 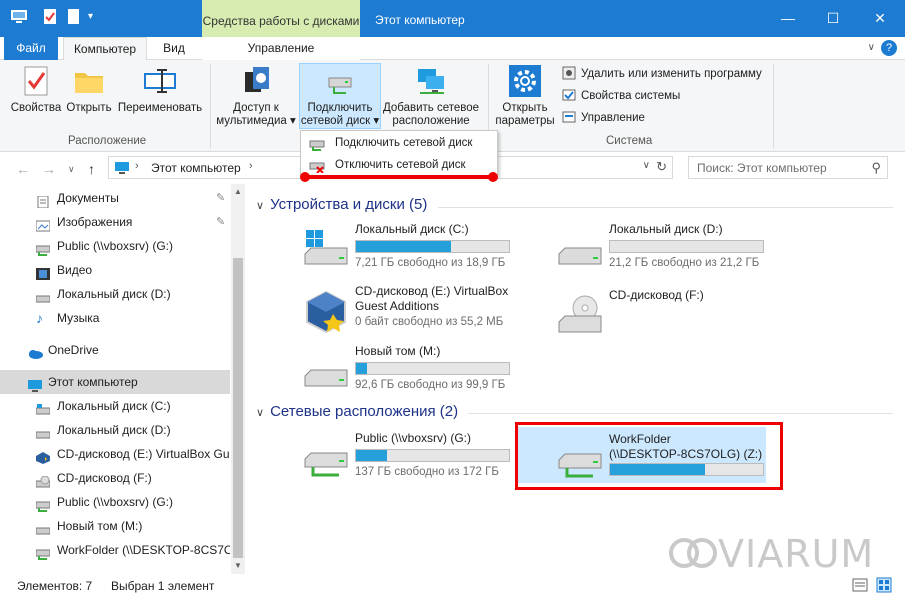 What do you see at coordinates (646, 165) in the screenshot?
I see `address-dropdown-icon: ∨` at bounding box center [646, 165].